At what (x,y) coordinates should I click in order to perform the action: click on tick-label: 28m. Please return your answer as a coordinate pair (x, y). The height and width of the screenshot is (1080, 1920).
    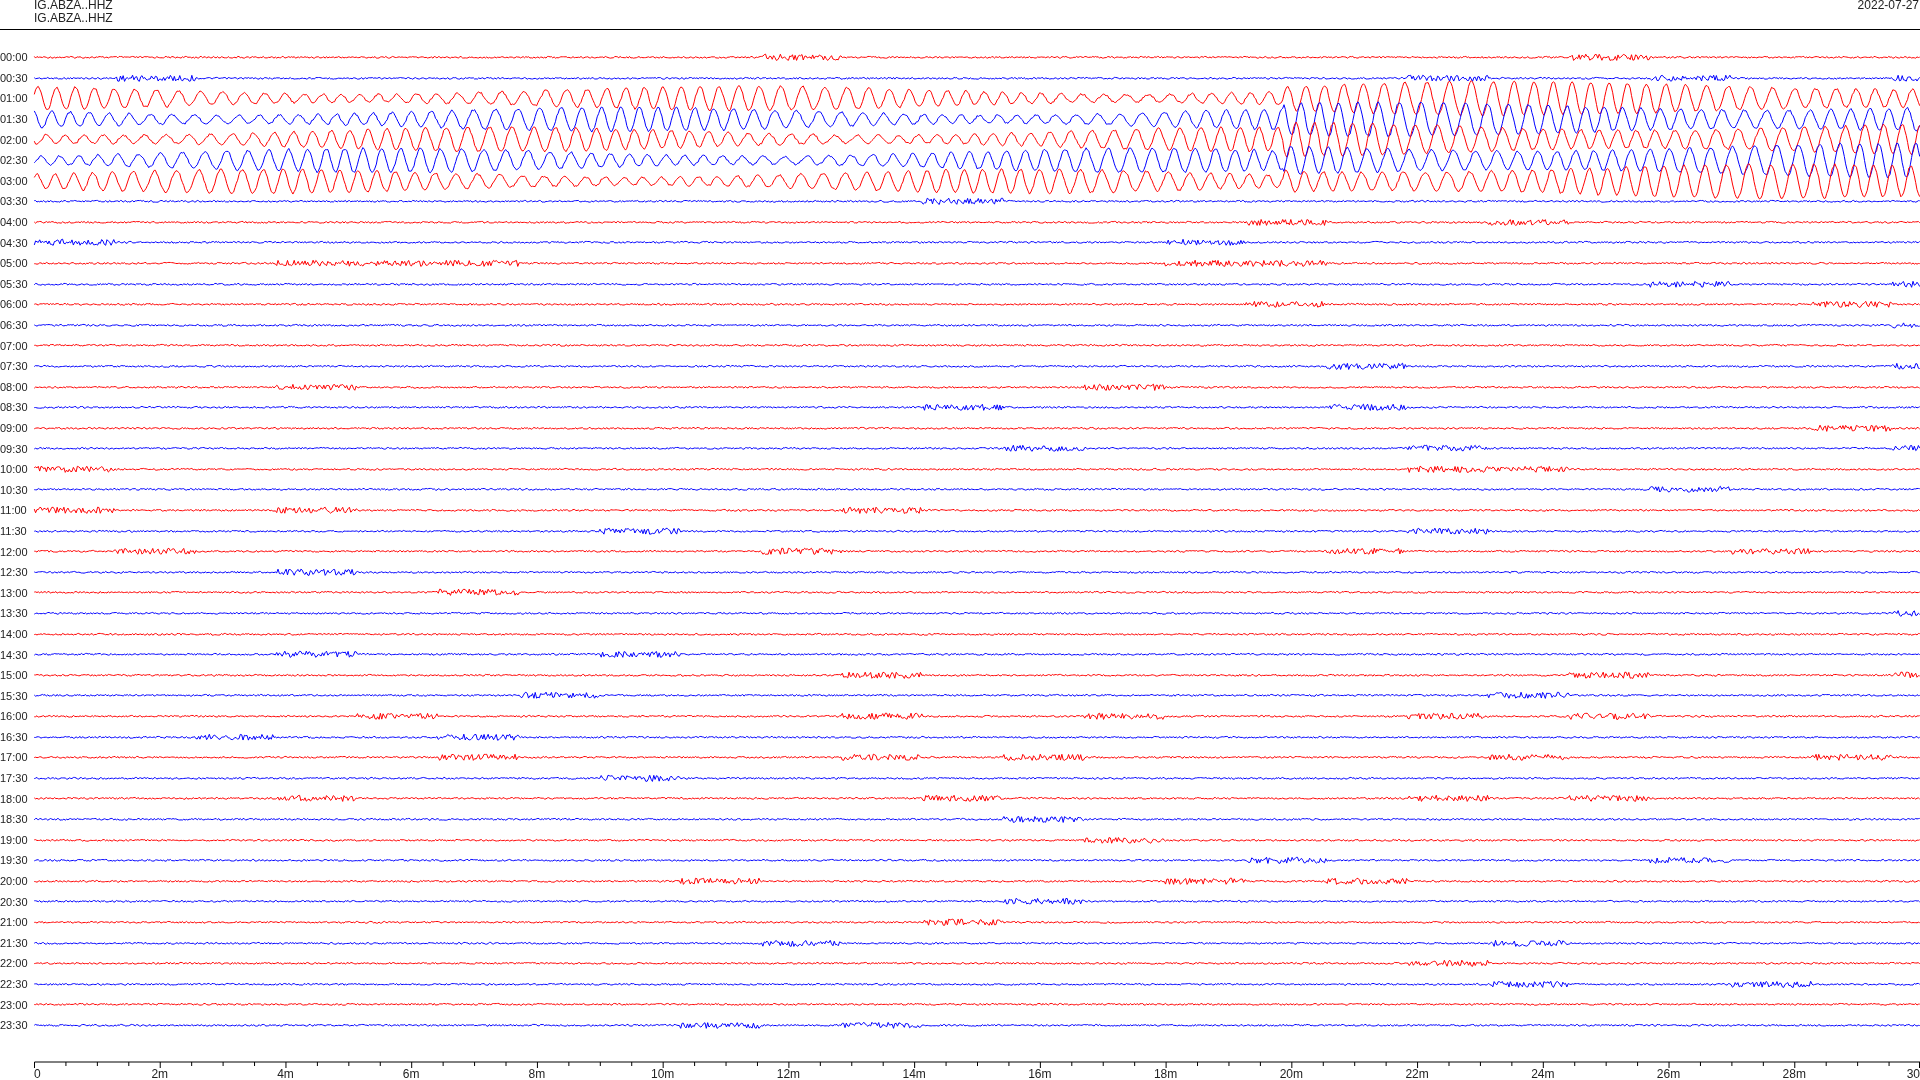
    Looking at the image, I should click on (1794, 1072).